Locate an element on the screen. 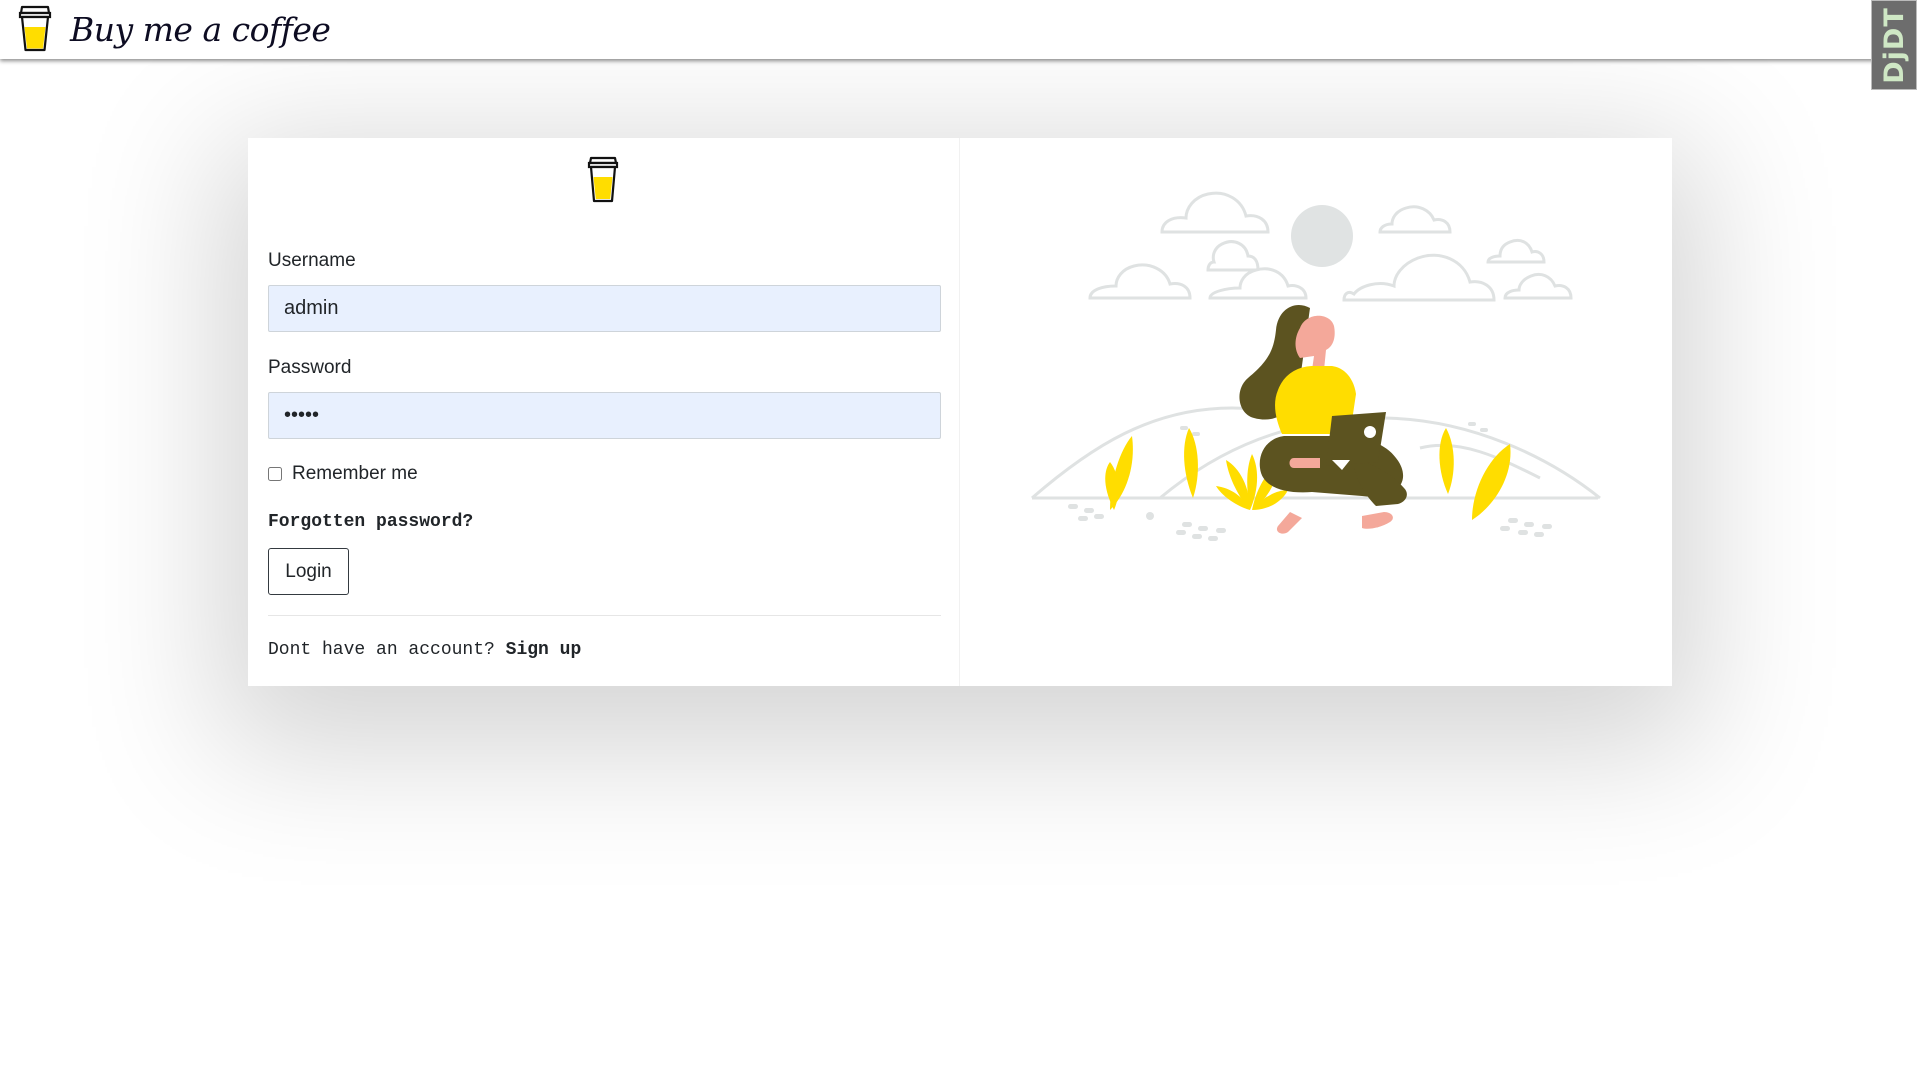 This screenshot has width=1917, height=1074. login-button: Login is located at coordinates (308, 571).